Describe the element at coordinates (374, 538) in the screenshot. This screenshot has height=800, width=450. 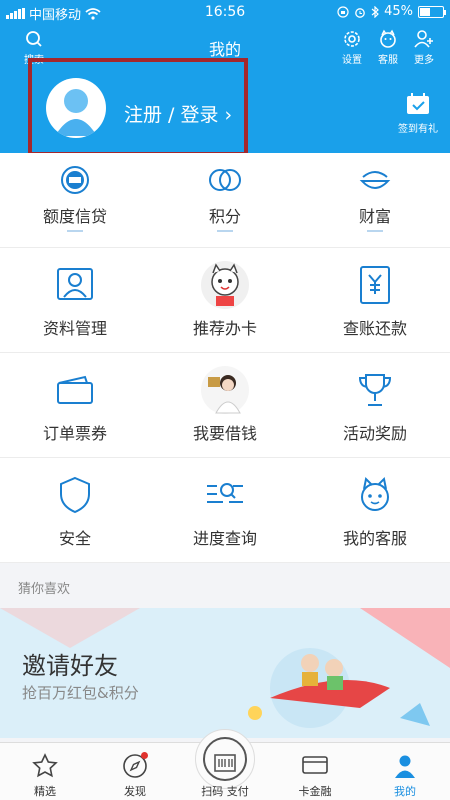
I see `grid-item-label: 我的客服` at that location.